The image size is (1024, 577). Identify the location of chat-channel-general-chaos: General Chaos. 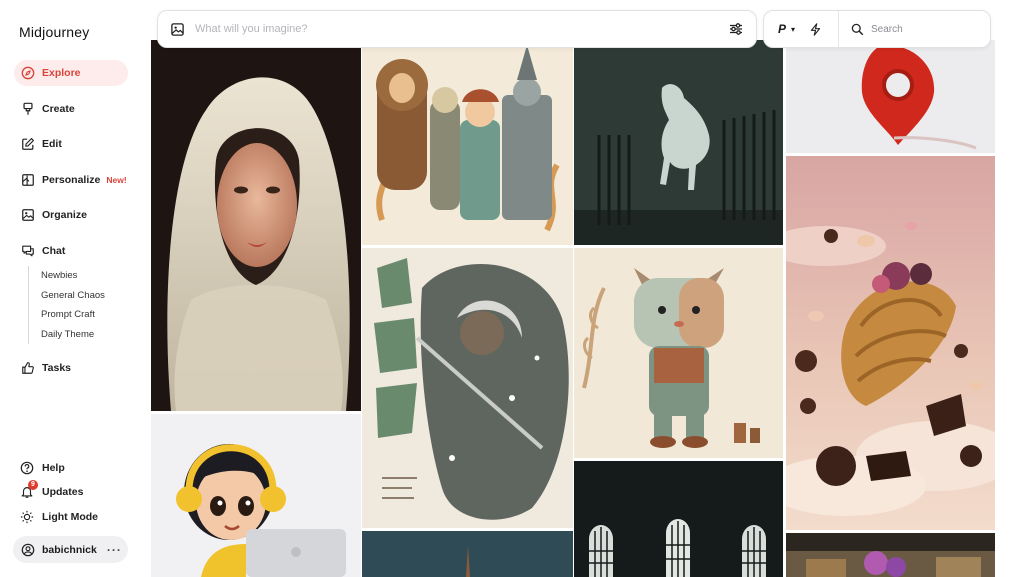
(73, 296).